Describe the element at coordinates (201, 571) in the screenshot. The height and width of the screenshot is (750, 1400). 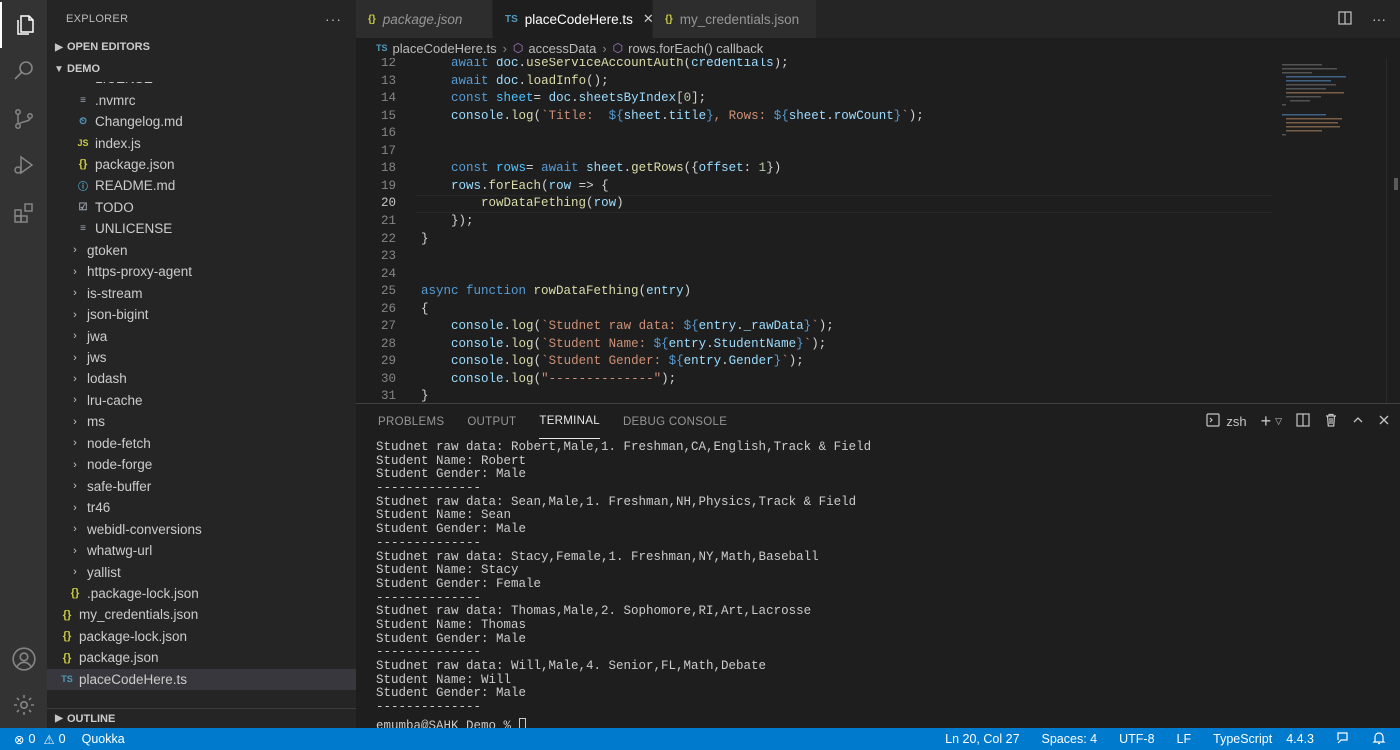
I see `file-tree-item: › yallist` at that location.